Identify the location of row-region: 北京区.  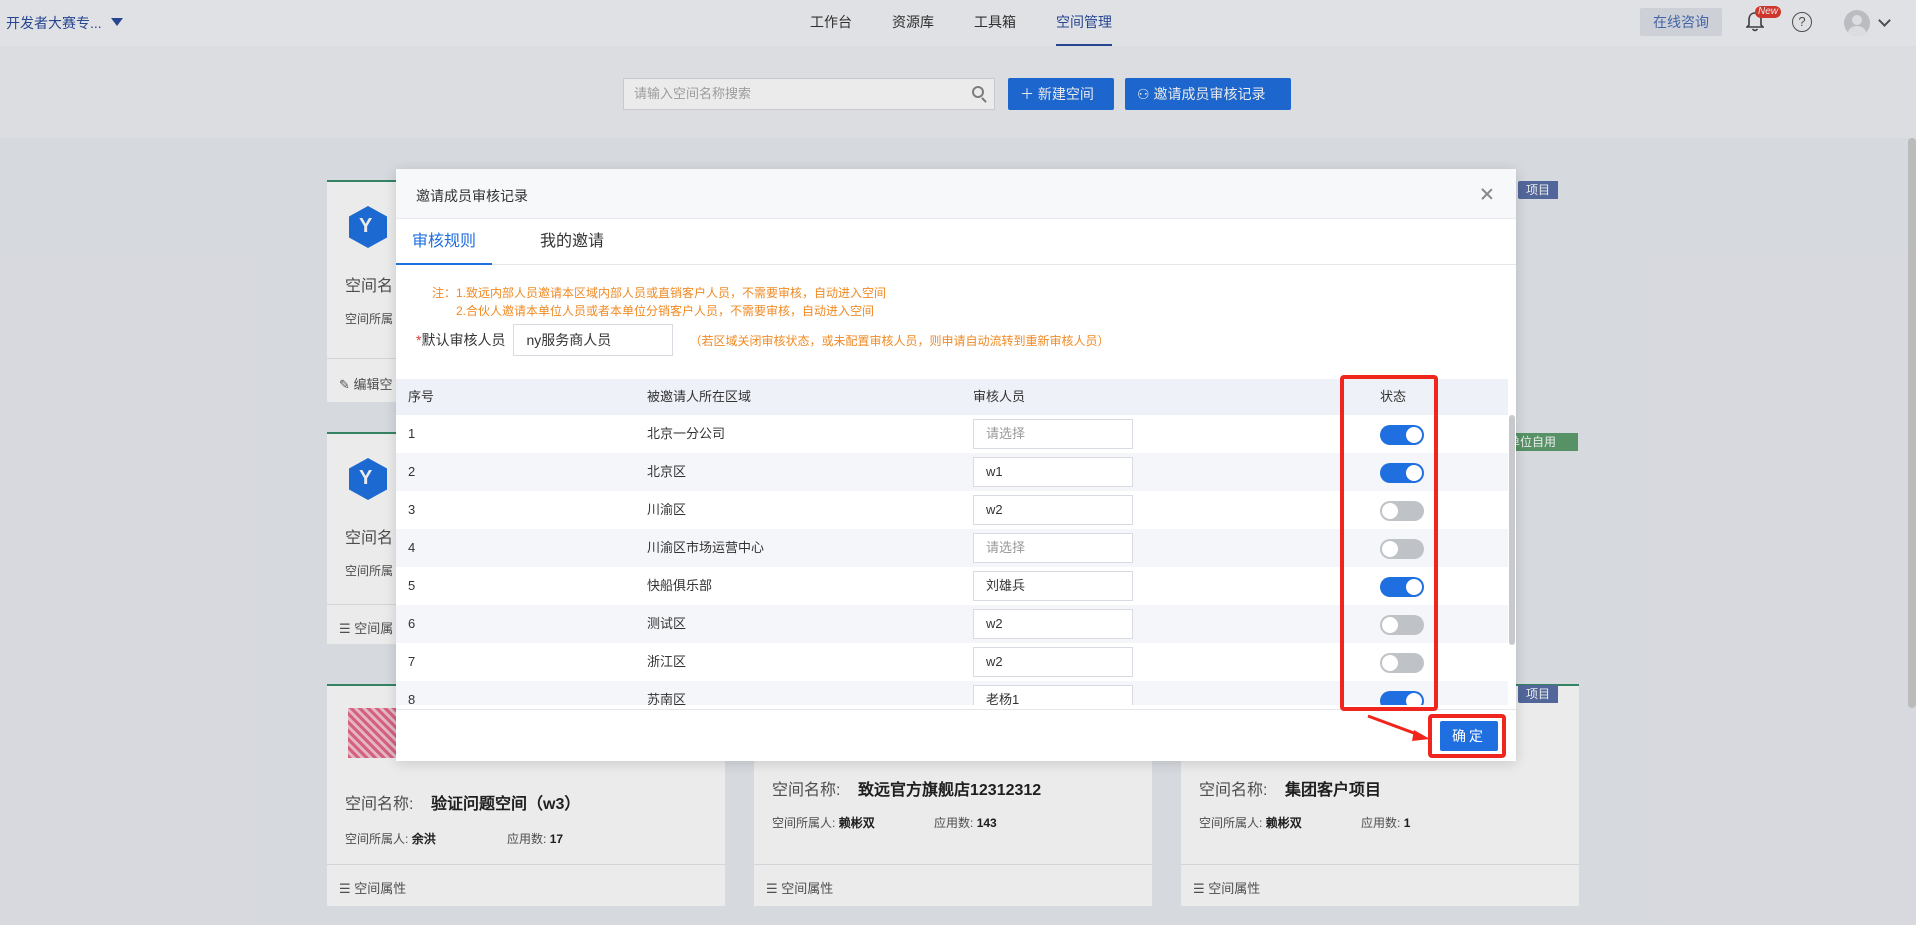
(667, 471).